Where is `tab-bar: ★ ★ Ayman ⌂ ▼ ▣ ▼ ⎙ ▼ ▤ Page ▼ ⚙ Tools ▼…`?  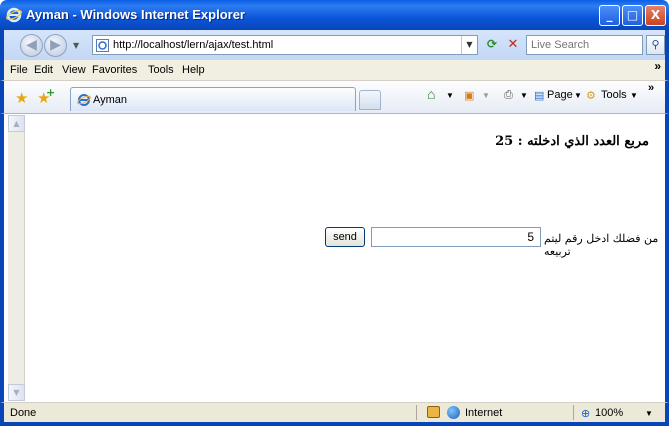
tab-bar: ★ ★ Ayman ⌂ ▼ ▣ ▼ ⎙ ▼ ▤ Page ▼ ⚙ Tools ▼… is located at coordinates (334, 97).